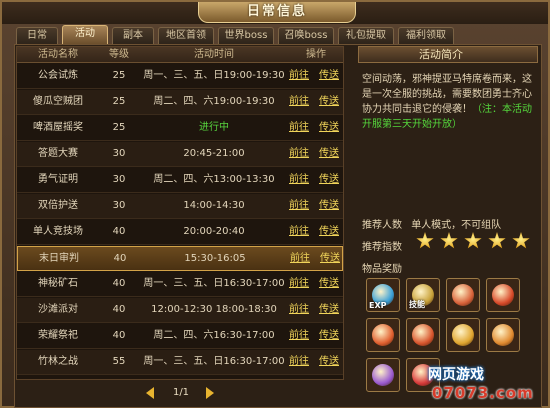 This screenshot has width=550, height=408. Describe the element at coordinates (456, 375) in the screenshot. I see `watermark-line1: 网页游戏` at that location.